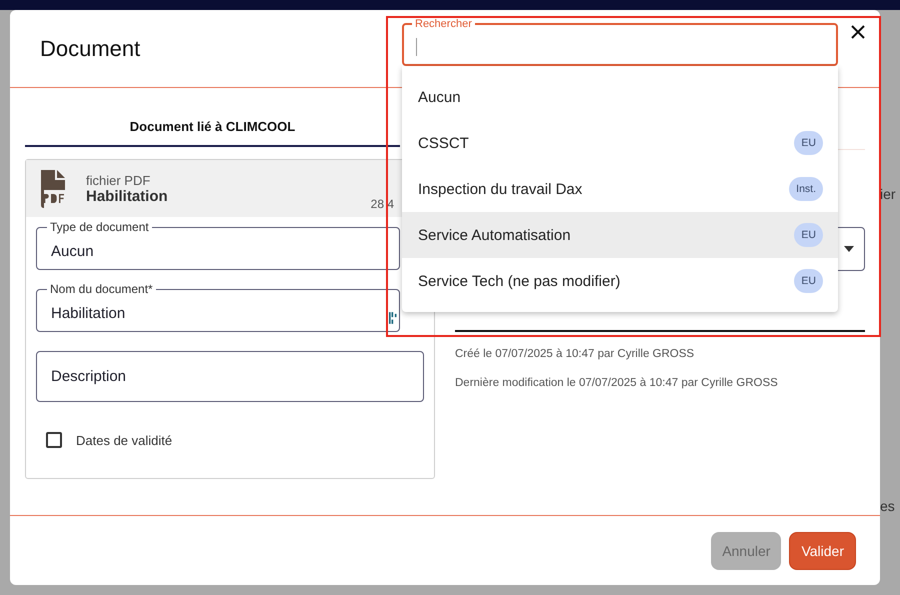 This screenshot has width=900, height=595. What do you see at coordinates (617, 383) in the screenshot?
I see `history-entry: Dernière modification le 07/07/2025 à 10:47 par Cyrille GROSS` at bounding box center [617, 383].